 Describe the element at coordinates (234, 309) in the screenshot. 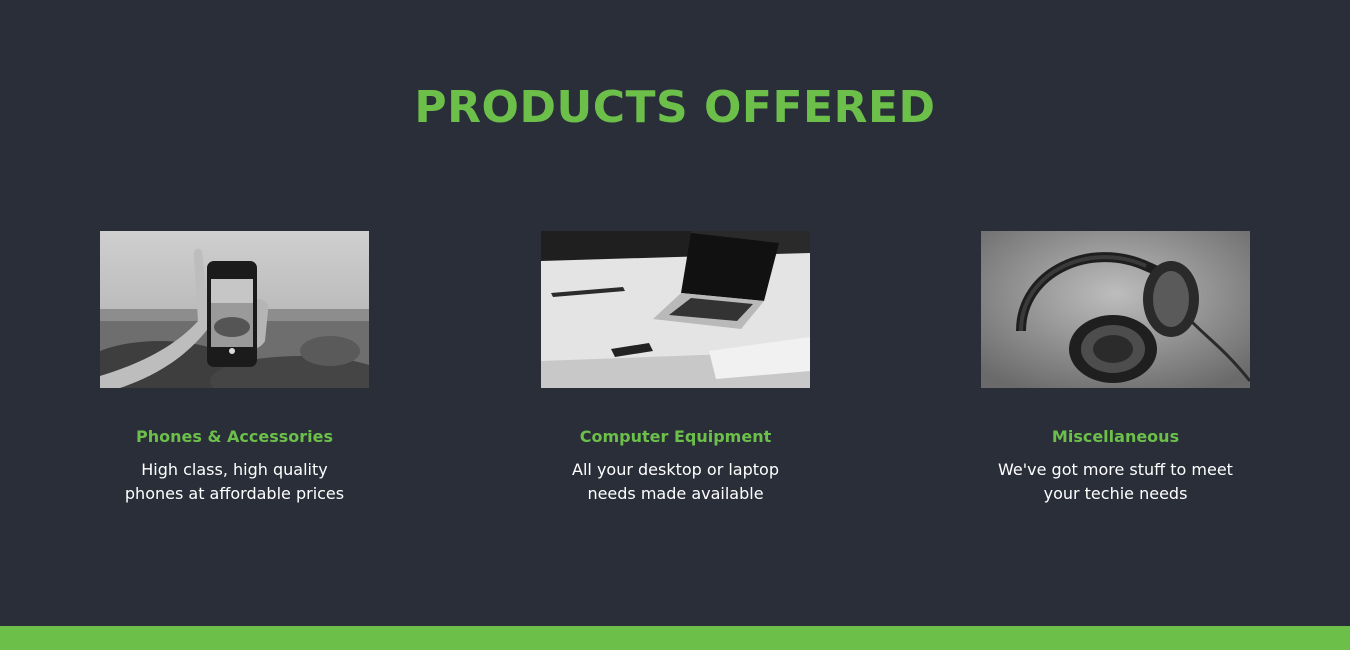

I see `phone-in-hand-photo` at that location.